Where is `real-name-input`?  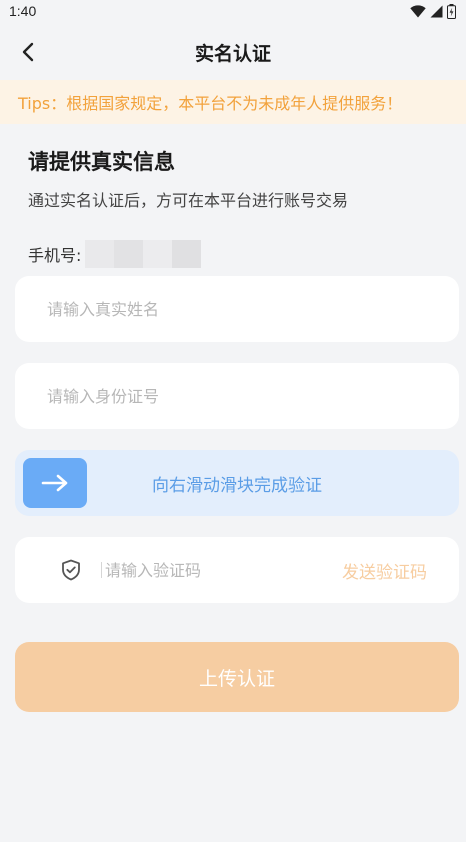
real-name-input is located at coordinates (237, 309).